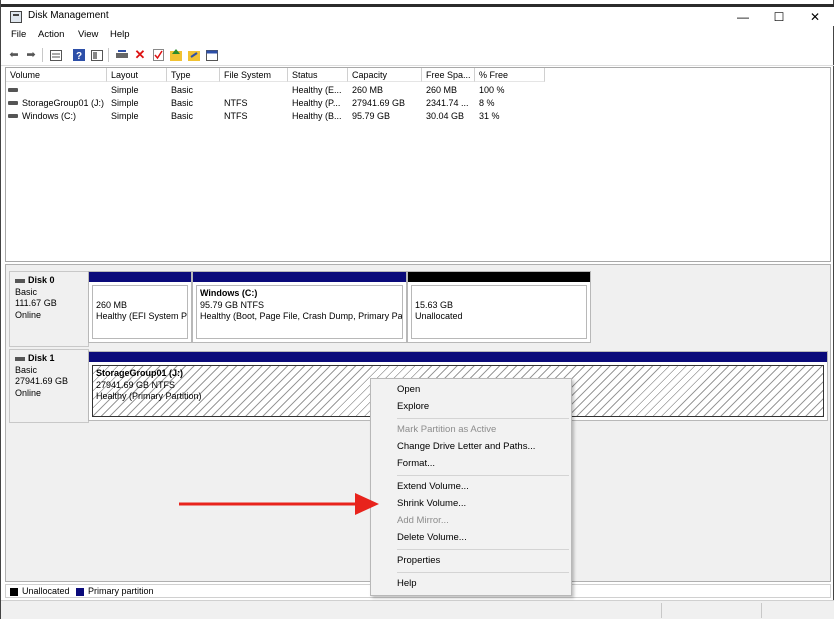  I want to click on column-header-percent-free: % Free, so click(510, 75).